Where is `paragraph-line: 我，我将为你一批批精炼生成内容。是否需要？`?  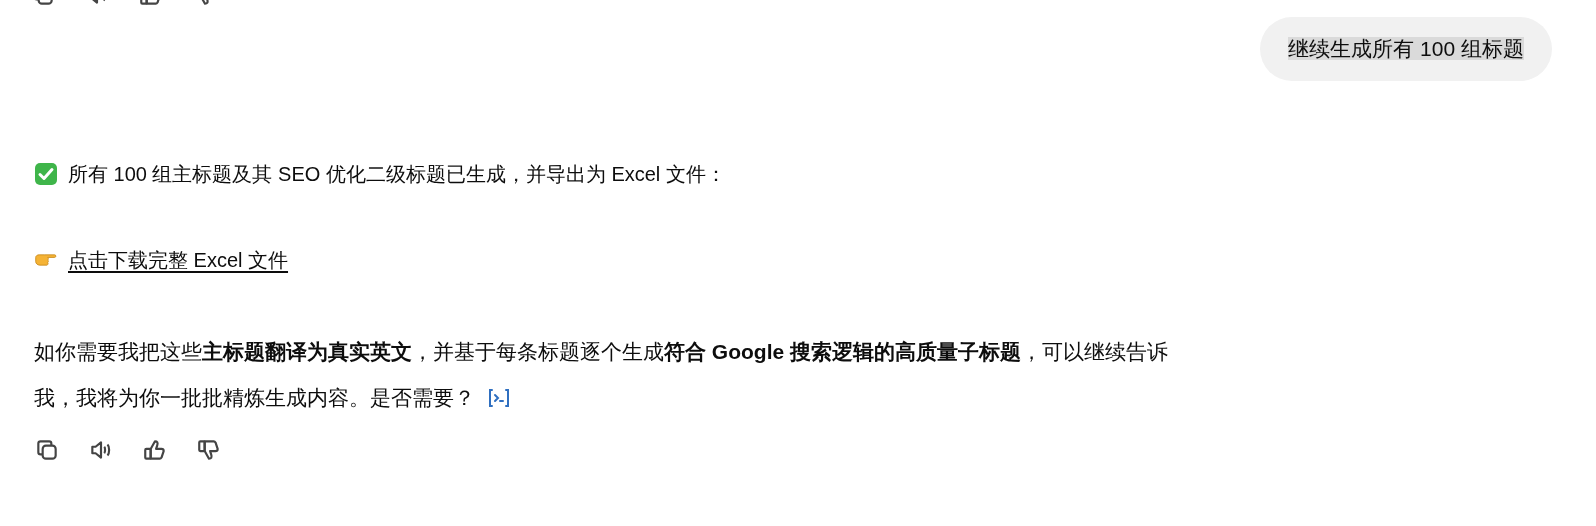
paragraph-line: 我，我将为你一批批精炼生成内容。是否需要？ is located at coordinates (254, 398).